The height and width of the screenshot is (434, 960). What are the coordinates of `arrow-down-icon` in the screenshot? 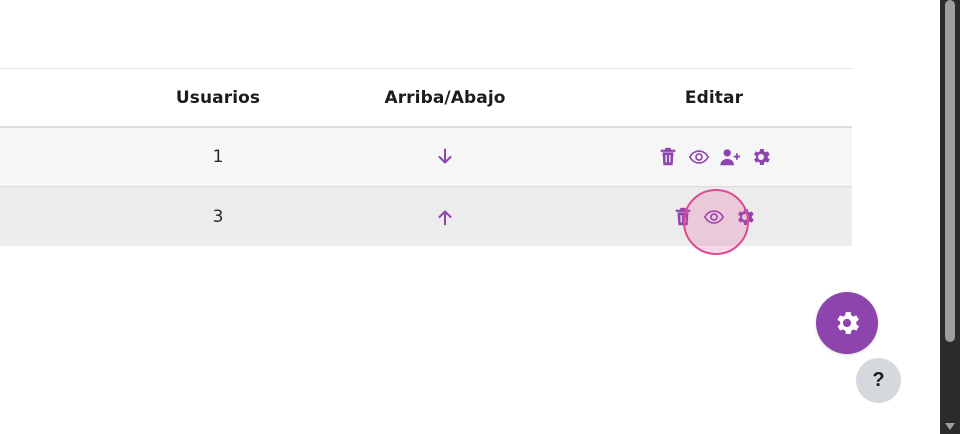 It's located at (445, 157).